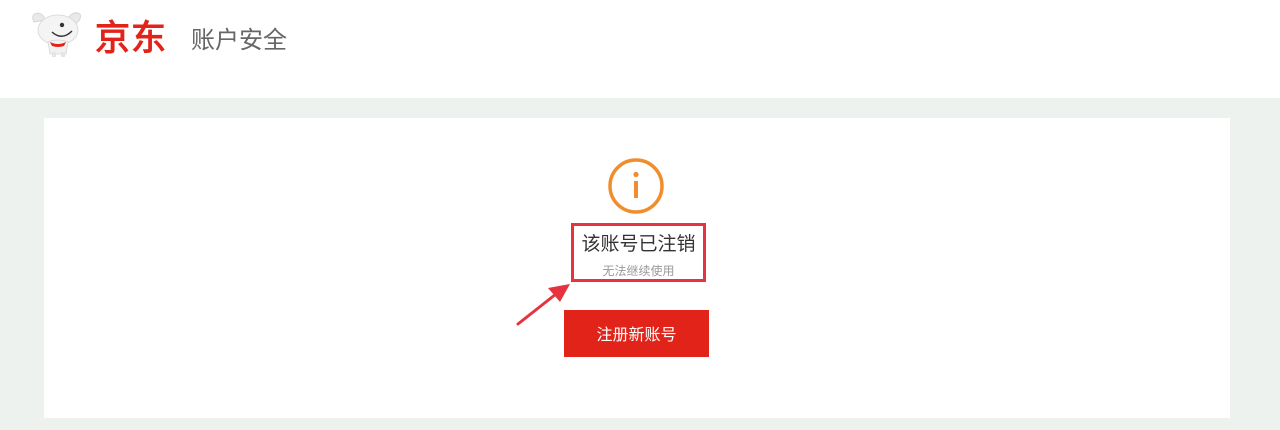 Image resolution: width=1280 pixels, height=430 pixels. Describe the element at coordinates (638, 244) in the screenshot. I see `account-status-title: 该账号已注销` at that location.